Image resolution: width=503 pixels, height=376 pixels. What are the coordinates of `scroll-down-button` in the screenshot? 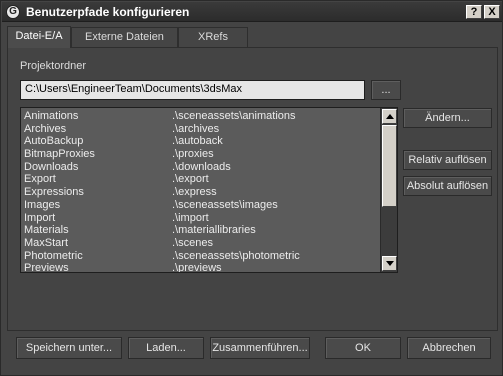 It's located at (389, 263).